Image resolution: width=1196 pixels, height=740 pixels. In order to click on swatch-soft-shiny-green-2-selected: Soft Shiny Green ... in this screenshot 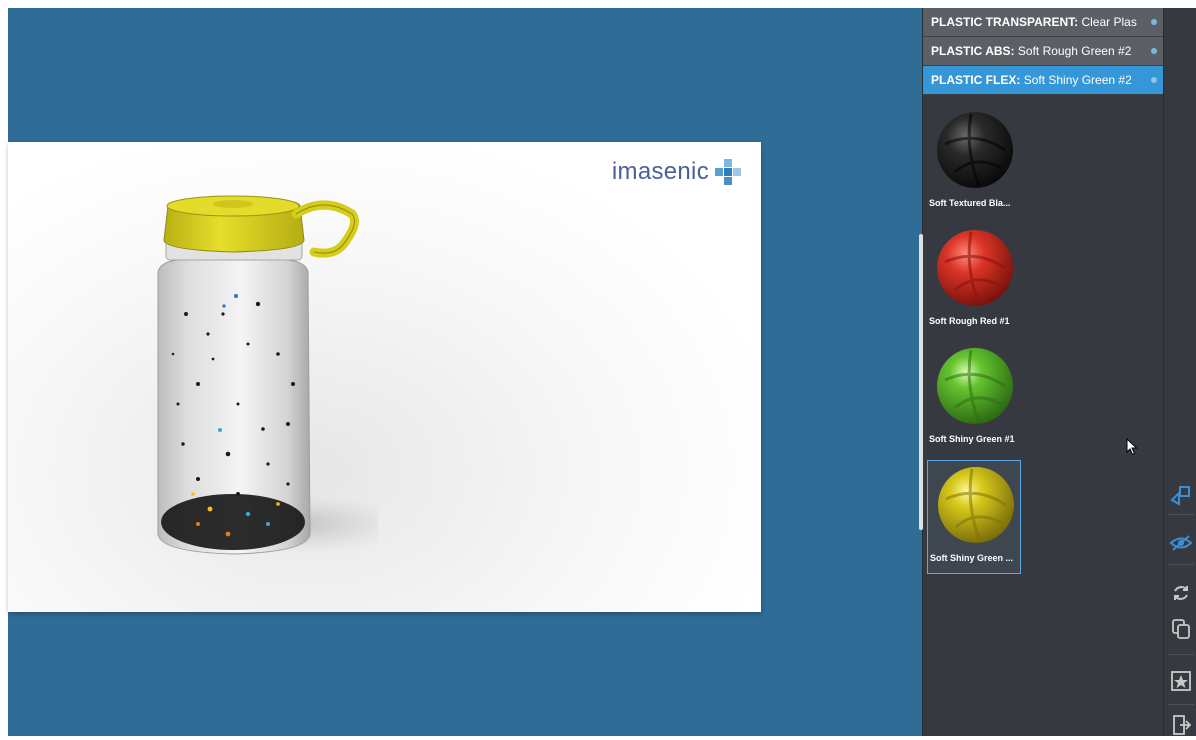, I will do `click(974, 517)`.